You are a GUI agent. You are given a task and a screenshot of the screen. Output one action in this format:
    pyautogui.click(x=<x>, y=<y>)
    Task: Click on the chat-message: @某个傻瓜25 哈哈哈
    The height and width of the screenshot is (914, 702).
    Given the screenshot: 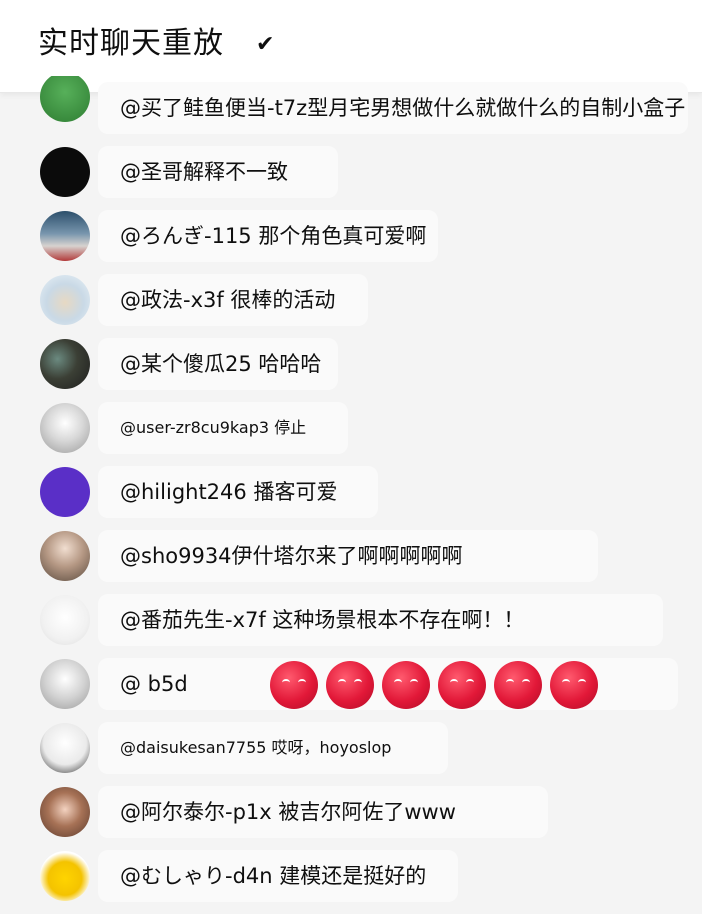 What is the action you would take?
    pyautogui.click(x=351, y=364)
    